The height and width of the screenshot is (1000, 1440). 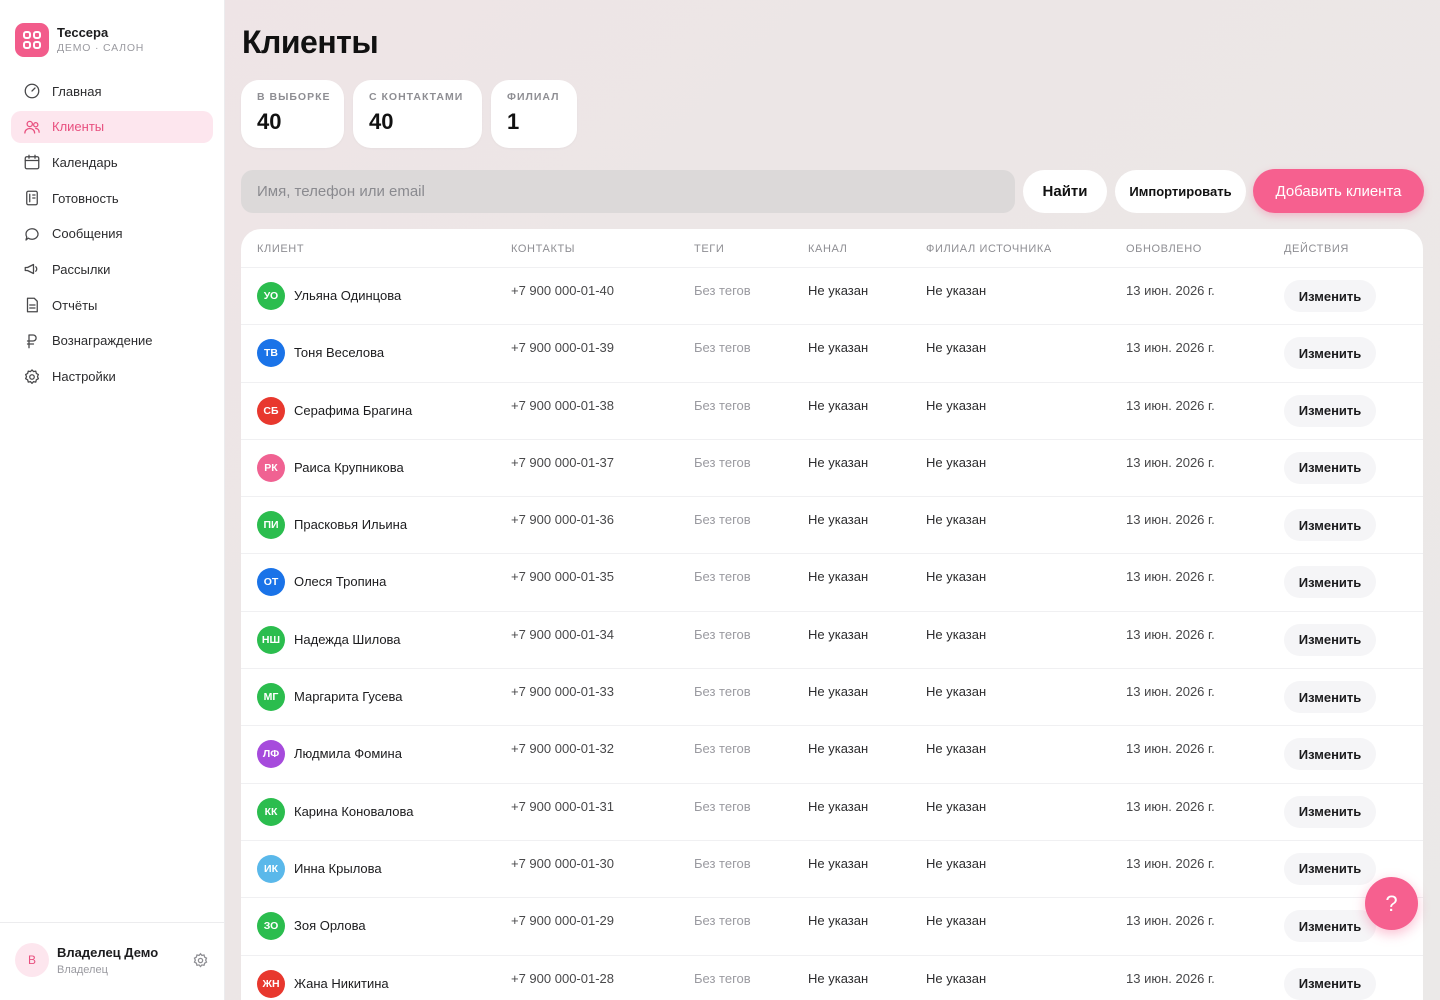 I want to click on avatar: ОТ, so click(x=271, y=582).